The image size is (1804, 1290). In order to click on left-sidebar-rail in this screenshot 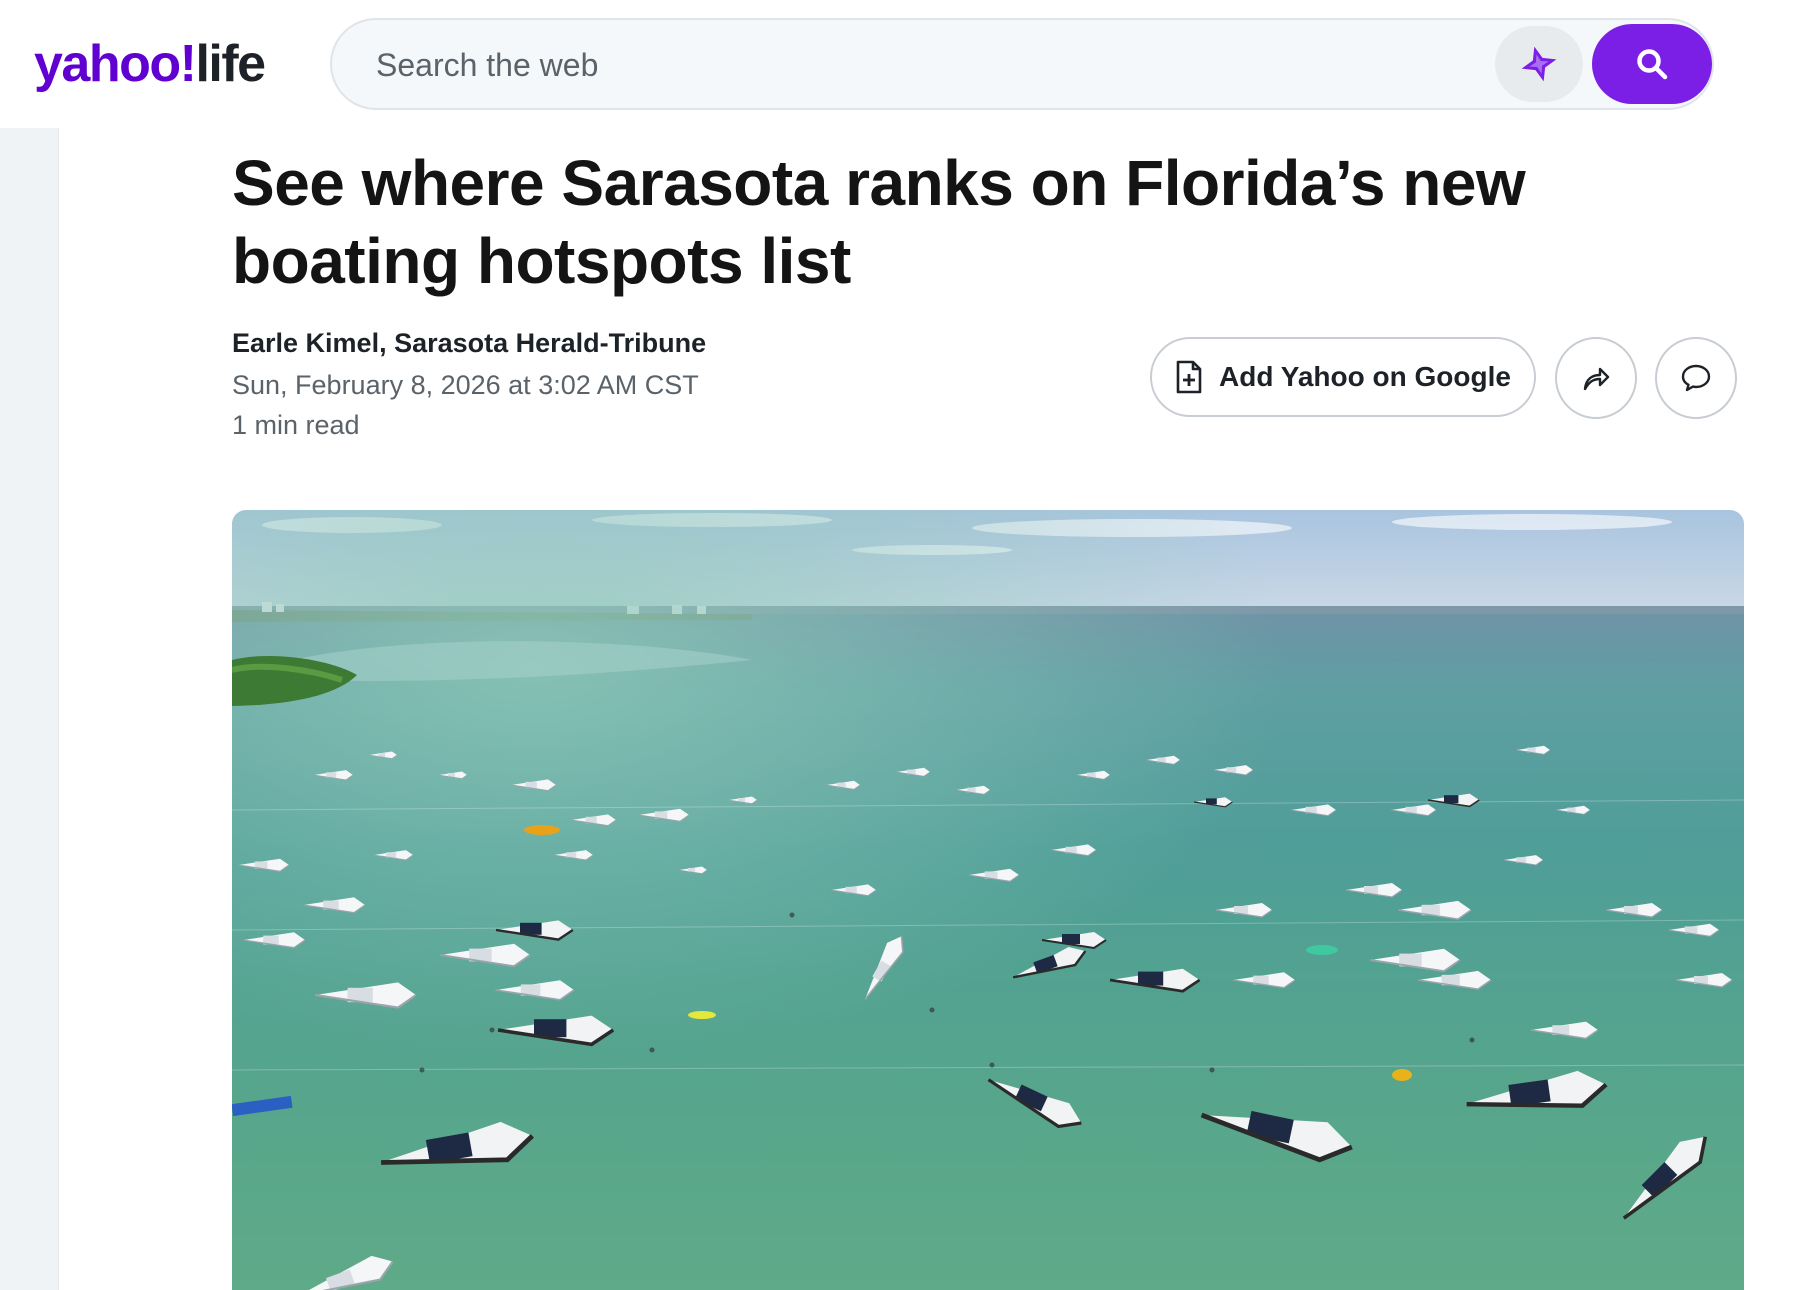, I will do `click(29, 709)`.